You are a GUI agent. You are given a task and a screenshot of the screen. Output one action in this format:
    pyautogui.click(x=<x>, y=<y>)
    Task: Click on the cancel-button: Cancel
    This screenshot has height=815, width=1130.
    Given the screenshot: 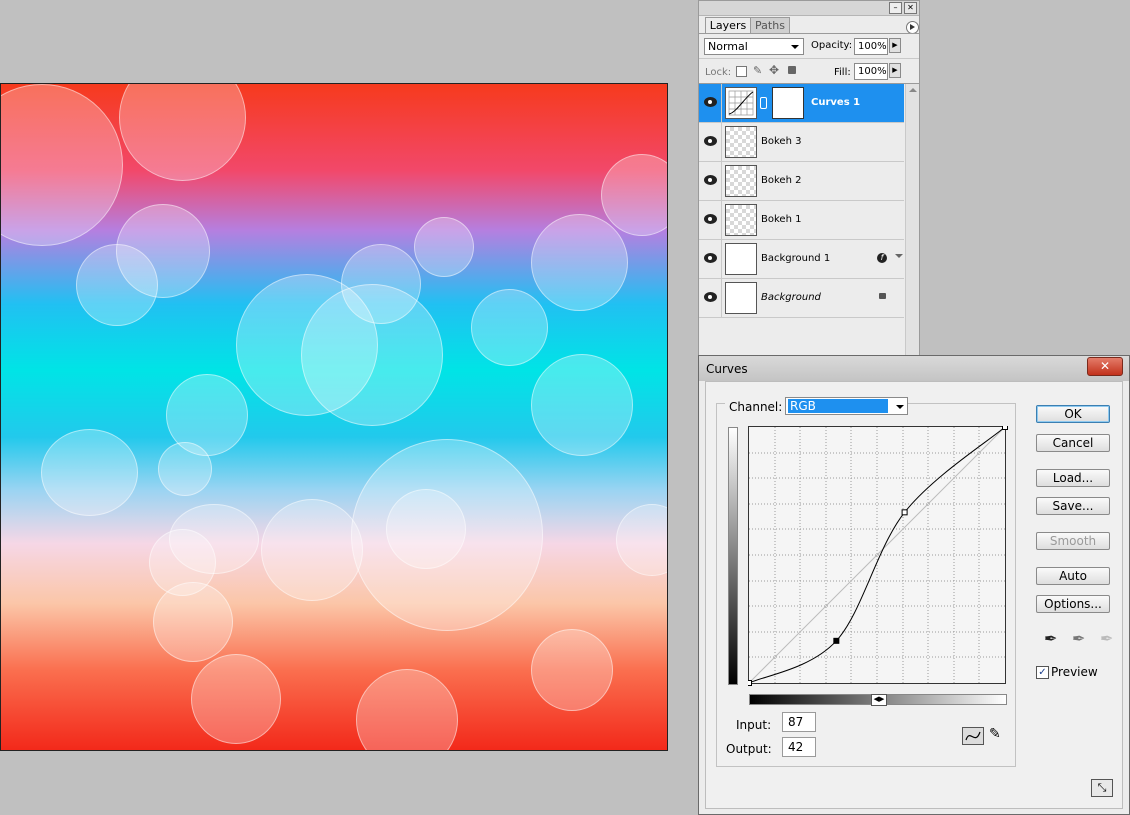 What is the action you would take?
    pyautogui.click(x=1073, y=443)
    